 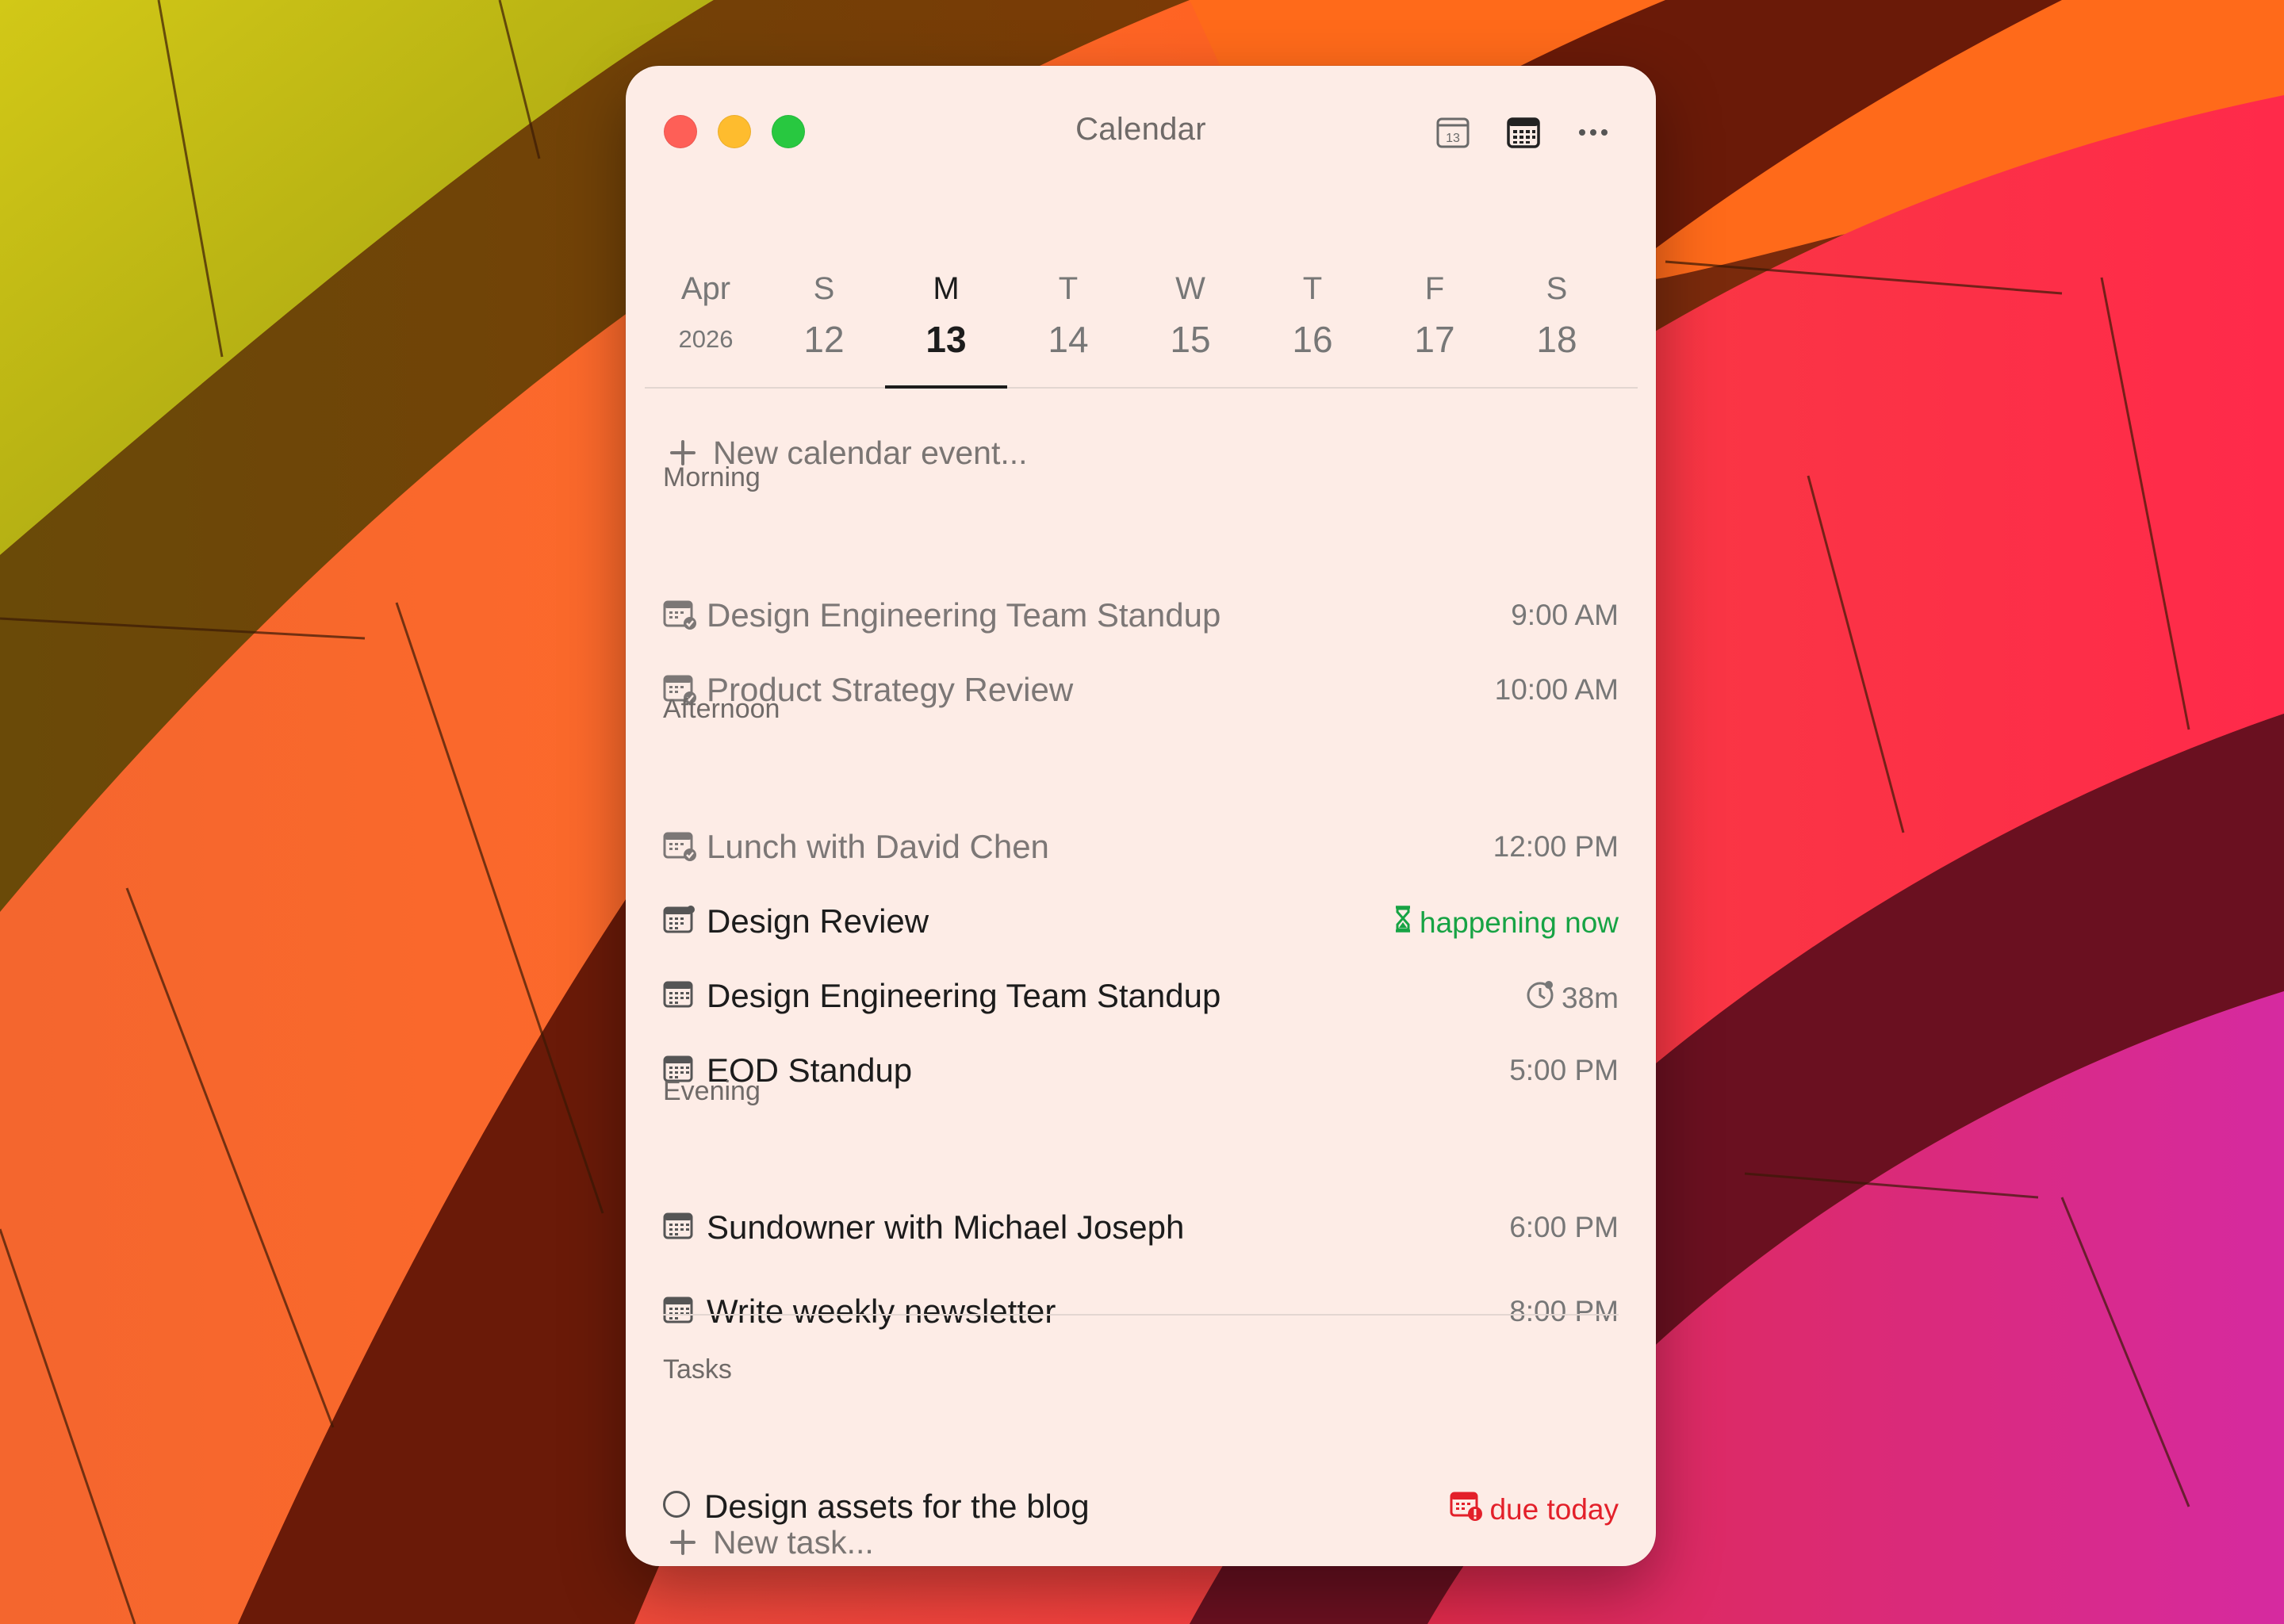 I want to click on week-strip: S 12 M 13 T 14 W 15 T 16 F 17 S 18, so click(x=1122, y=323).